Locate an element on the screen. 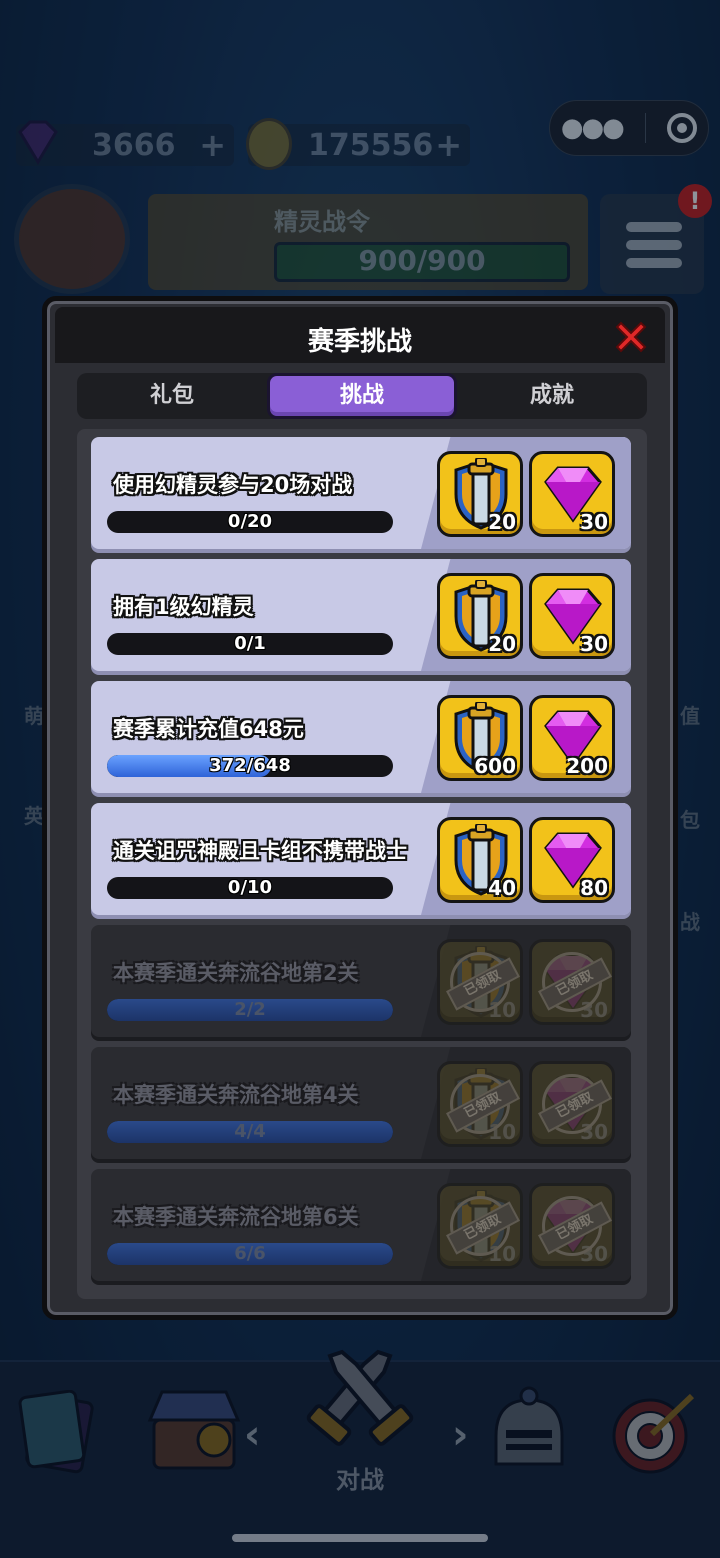 The width and height of the screenshot is (720, 1558). tab-challenge: 挑战 is located at coordinates (362, 396).